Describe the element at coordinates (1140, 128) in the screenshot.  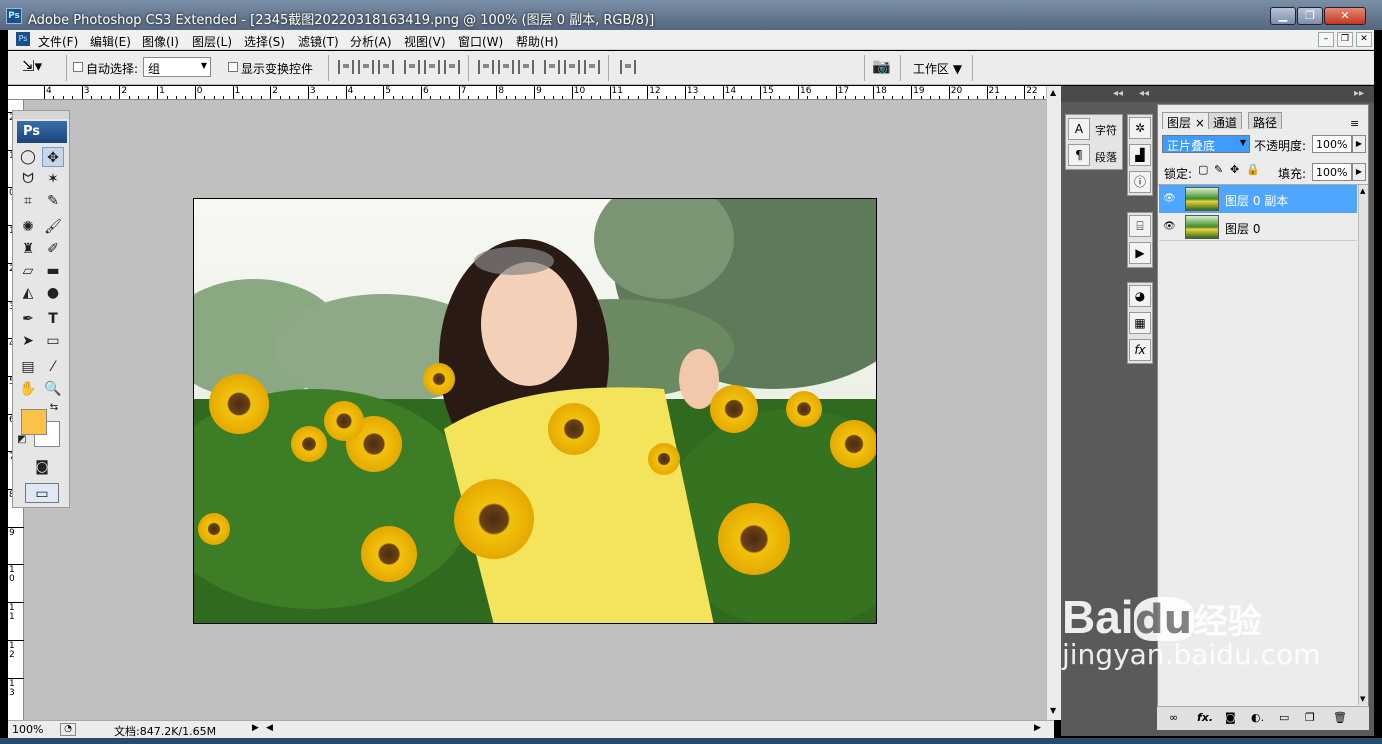
I see `navigator-icon: ✲` at that location.